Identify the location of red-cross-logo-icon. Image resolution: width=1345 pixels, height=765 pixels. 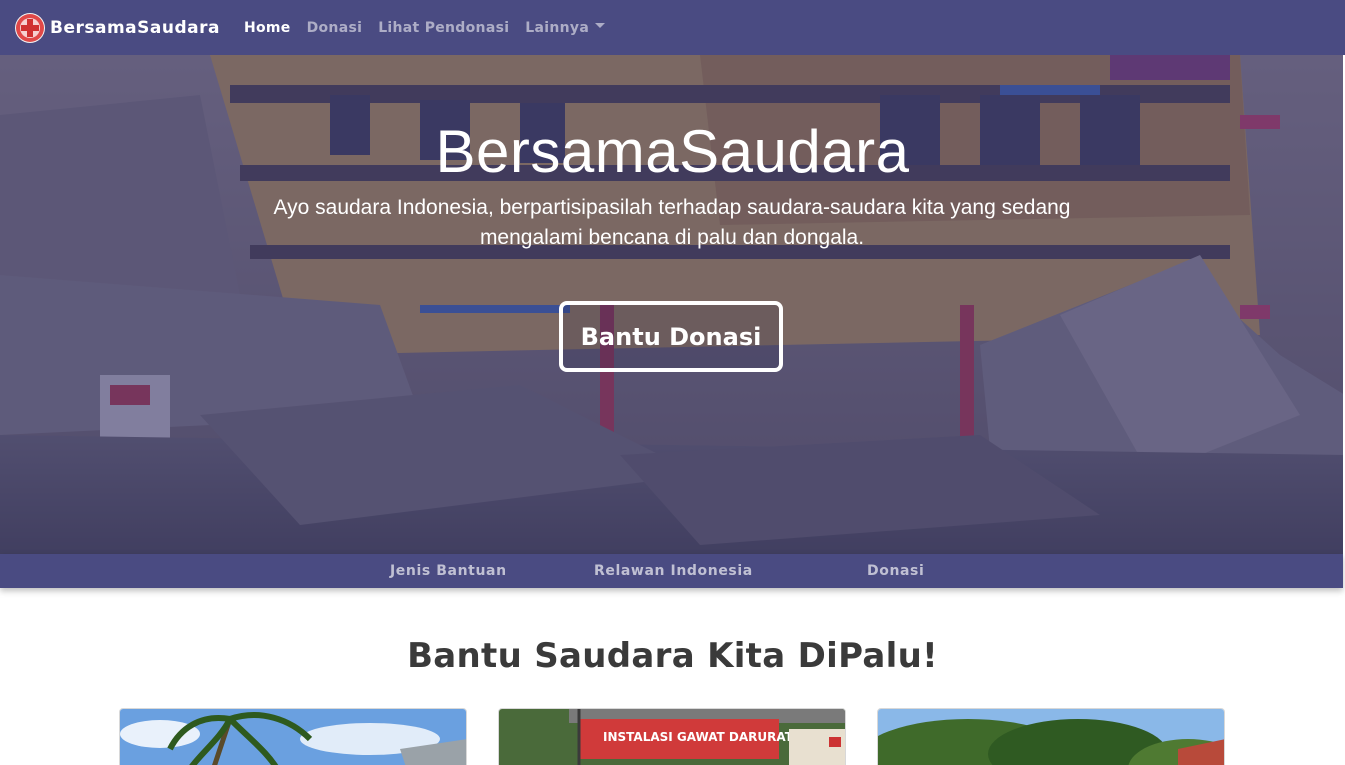
(30, 27).